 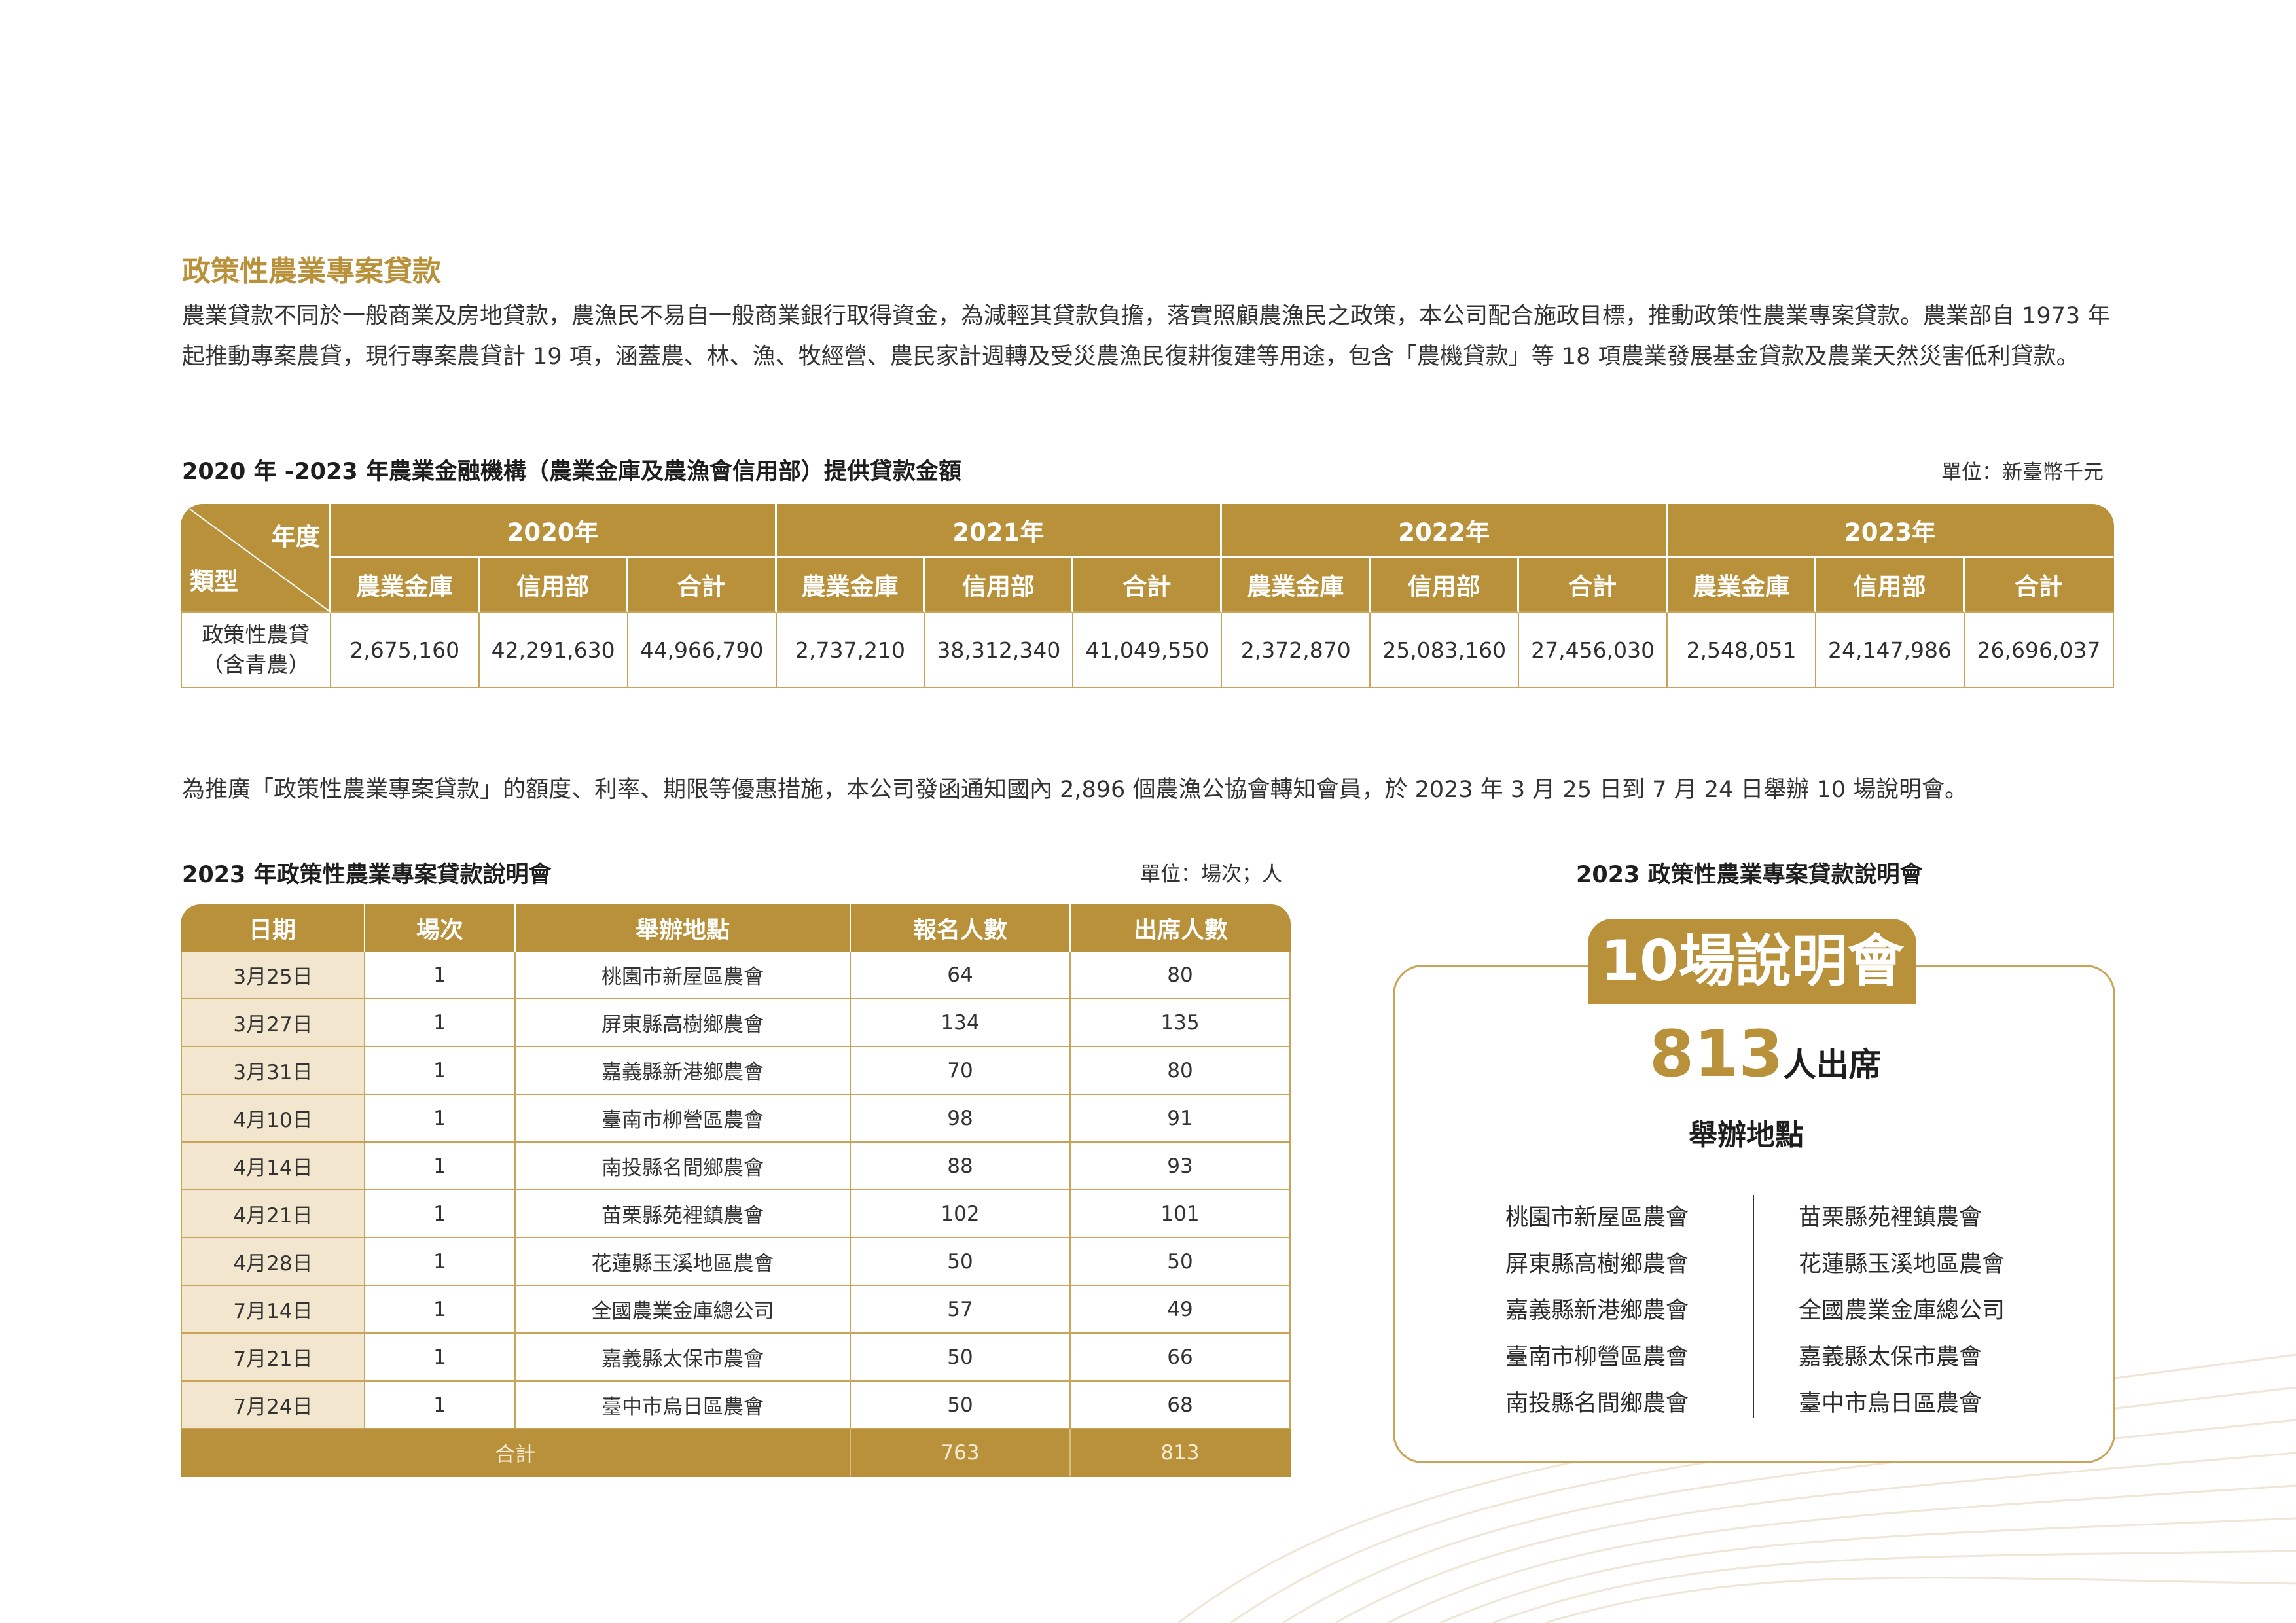 I want to click on table-row: 4月21日 1 苗栗縣苑裡鎮農會 102 101, so click(x=736, y=1214).